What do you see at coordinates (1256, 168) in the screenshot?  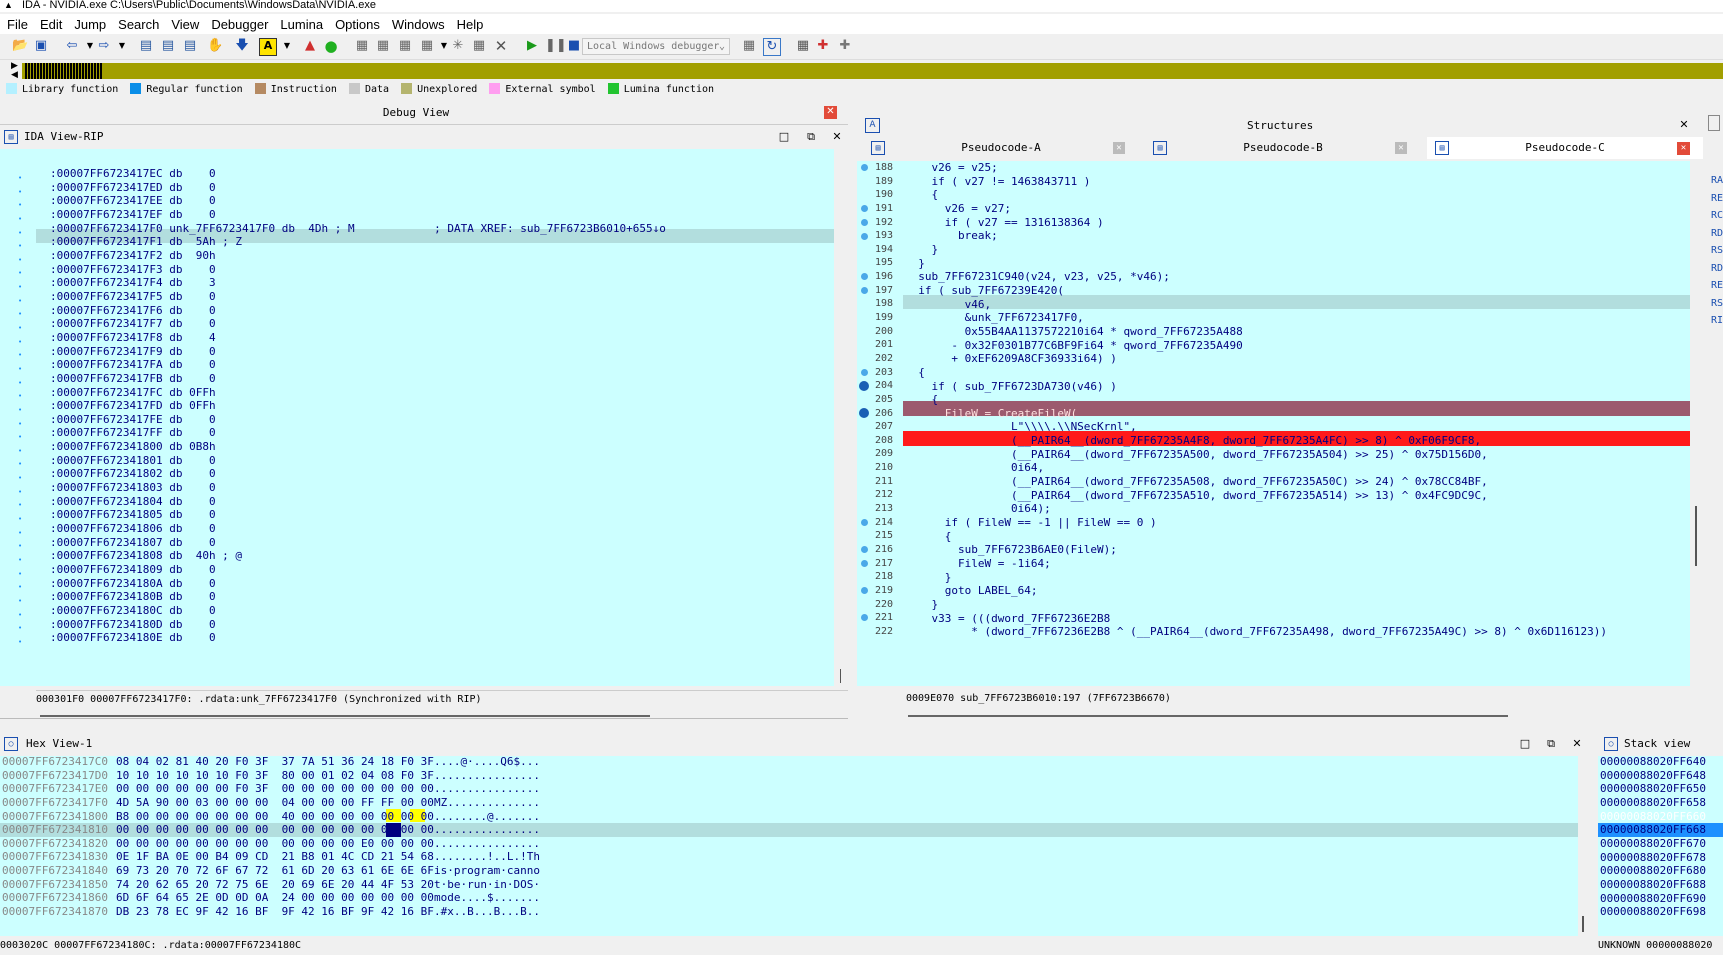 I see `pseudocode-line: v26 = v25;` at bounding box center [1256, 168].